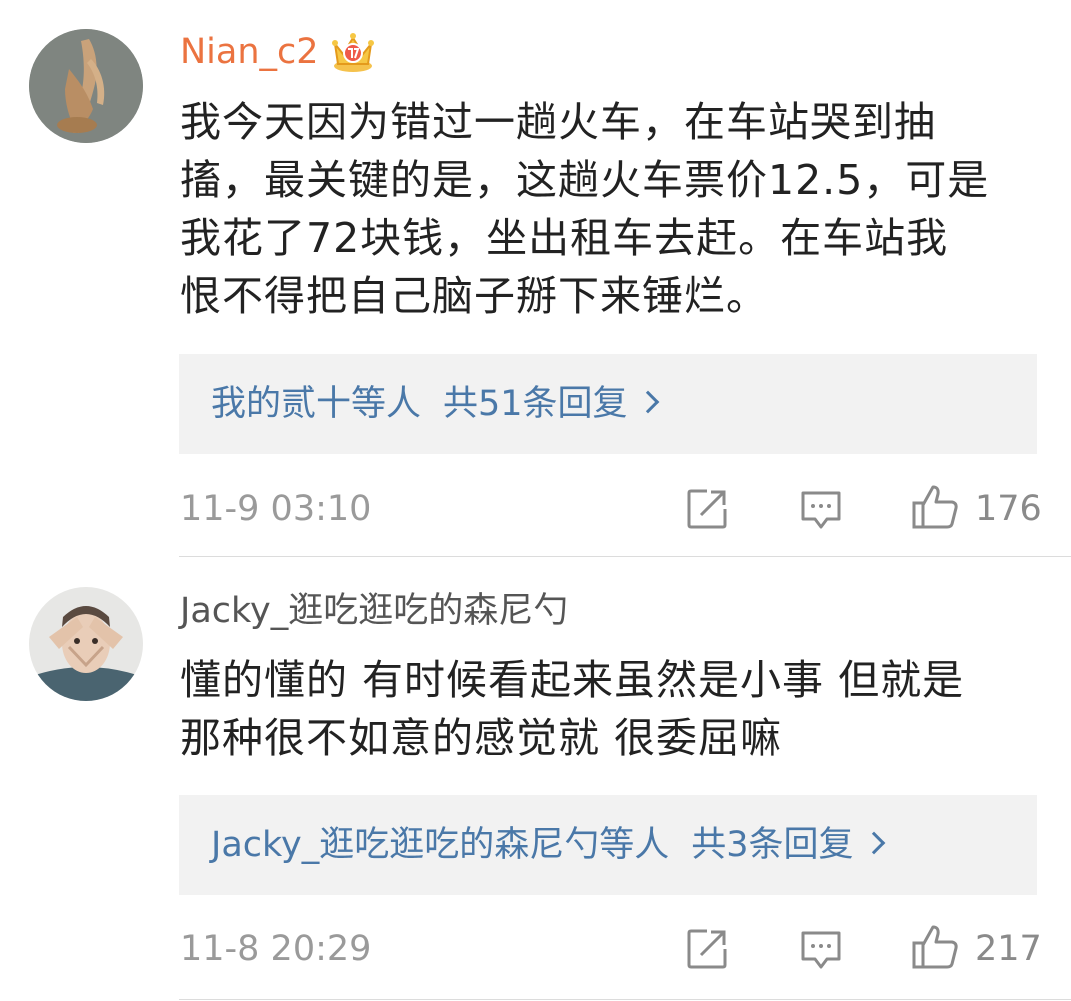 This screenshot has width=1071, height=1001. What do you see at coordinates (558, 122) in the screenshot?
I see `comment-text-line: 我今天因为错过一趟火车，在车站哭到抽` at bounding box center [558, 122].